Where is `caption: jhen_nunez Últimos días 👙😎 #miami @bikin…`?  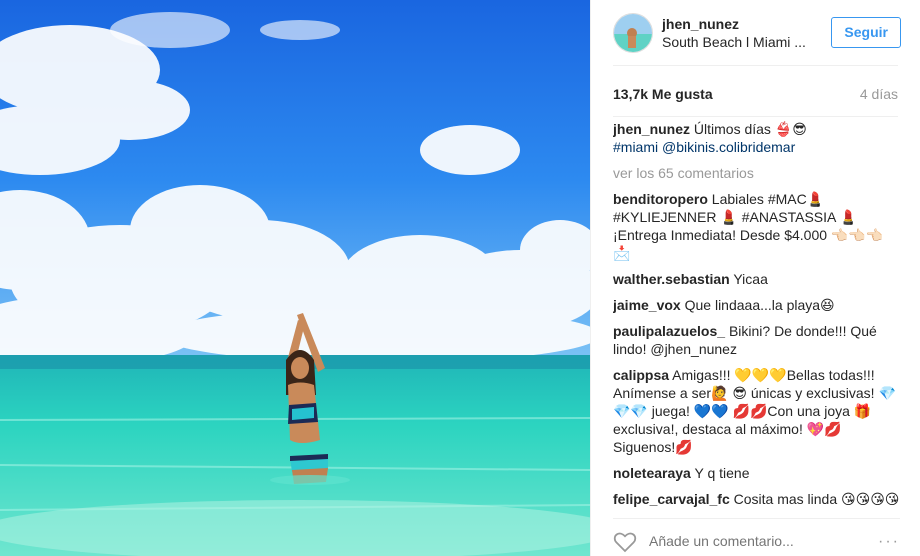
caption: jhen_nunez Últimos días 👙😎 #miami @bikin… is located at coordinates (756, 138).